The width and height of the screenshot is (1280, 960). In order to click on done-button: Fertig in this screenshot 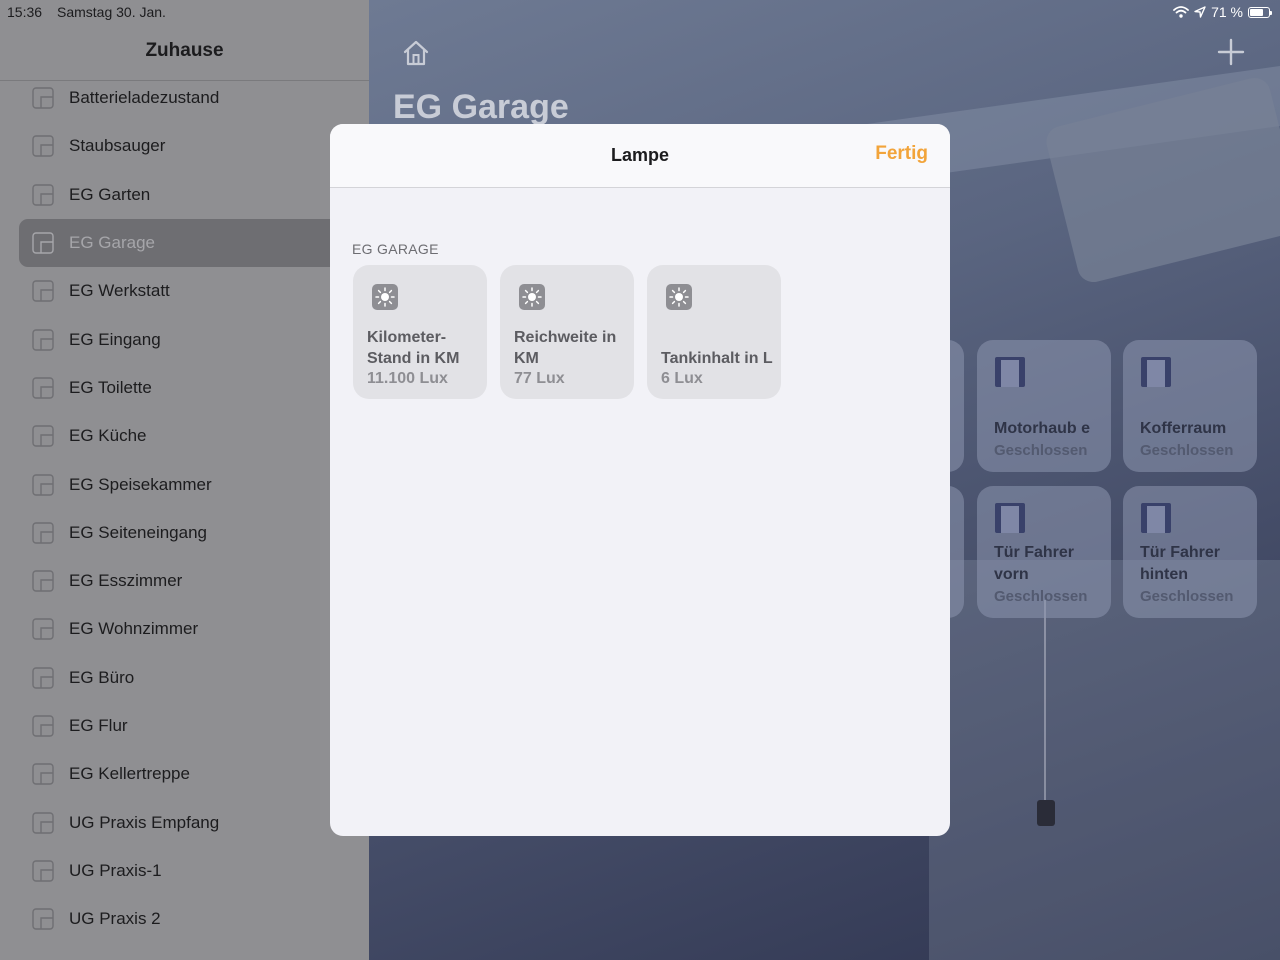, I will do `click(901, 154)`.